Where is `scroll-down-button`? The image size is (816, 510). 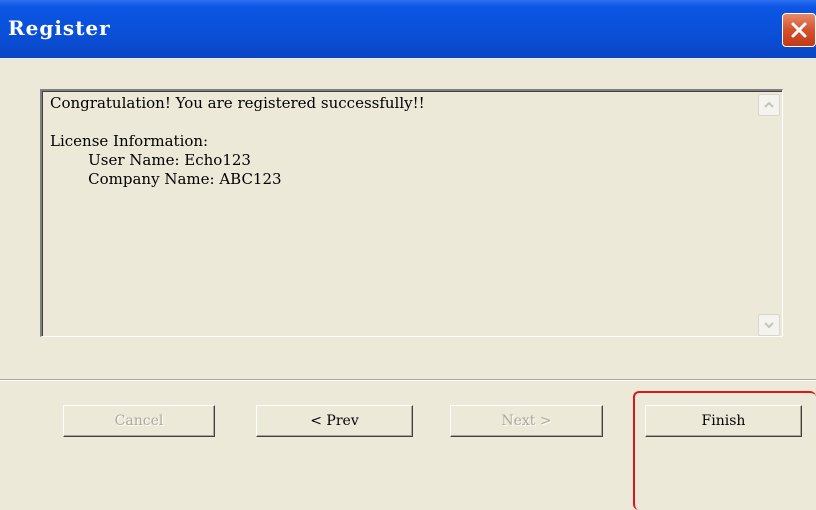
scroll-down-button is located at coordinates (769, 325).